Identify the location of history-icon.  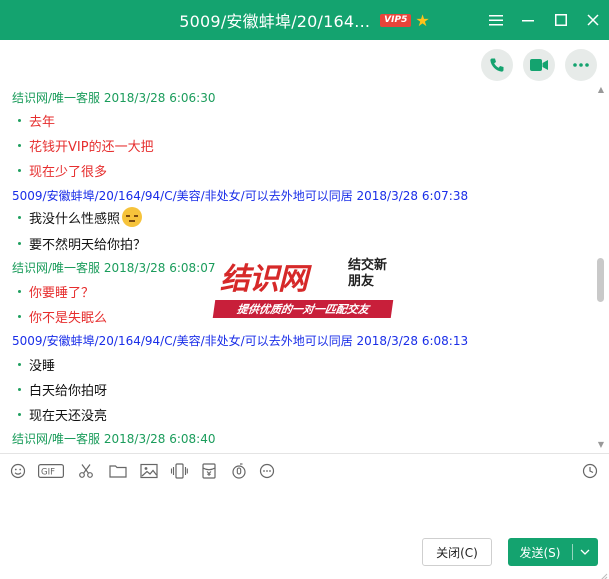
(590, 471).